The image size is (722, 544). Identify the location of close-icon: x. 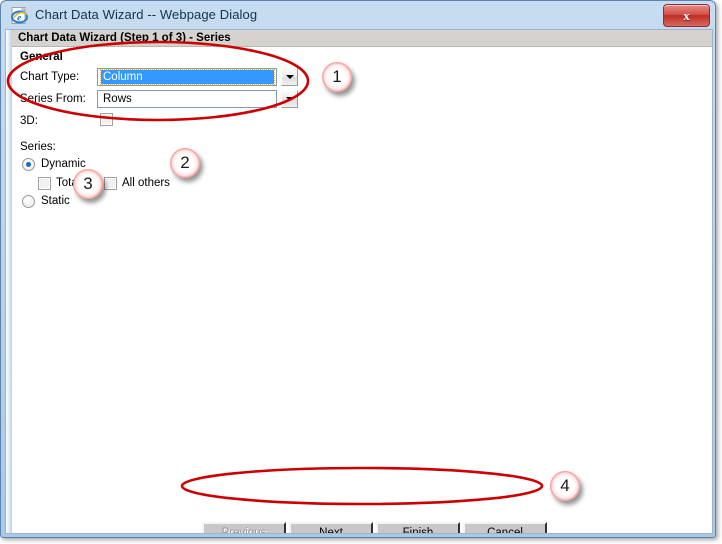
(686, 15).